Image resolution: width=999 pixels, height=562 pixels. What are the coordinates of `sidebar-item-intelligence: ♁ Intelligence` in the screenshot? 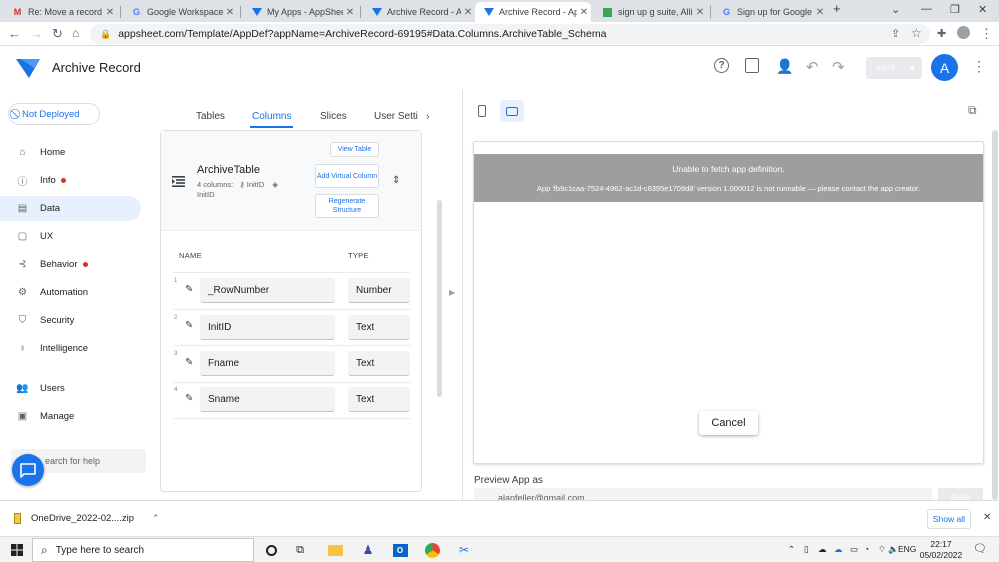 It's located at (70, 348).